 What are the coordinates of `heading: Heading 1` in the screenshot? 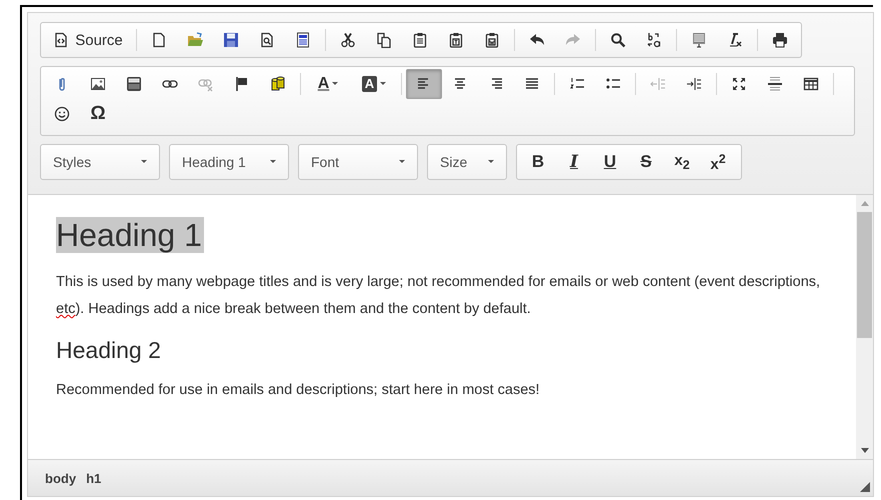 It's located at (130, 235).